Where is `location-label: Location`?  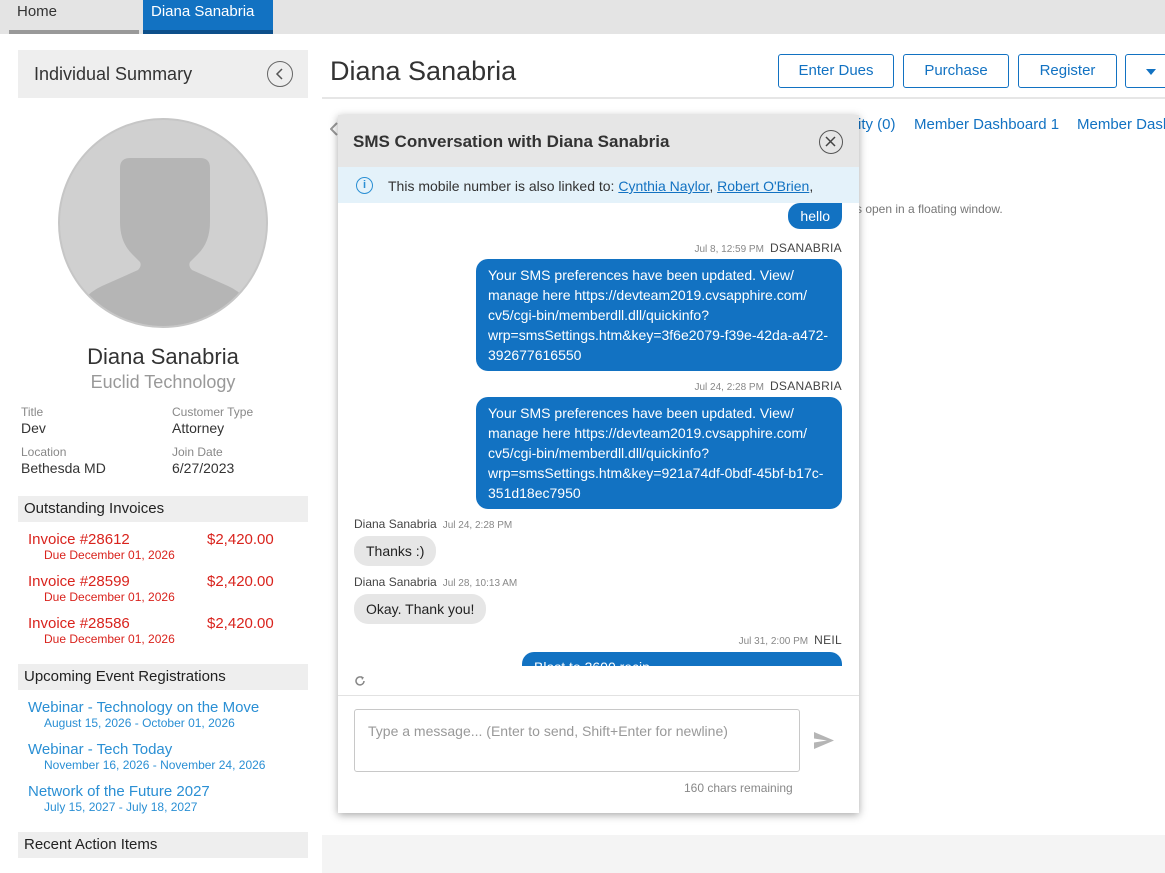 location-label: Location is located at coordinates (44, 452).